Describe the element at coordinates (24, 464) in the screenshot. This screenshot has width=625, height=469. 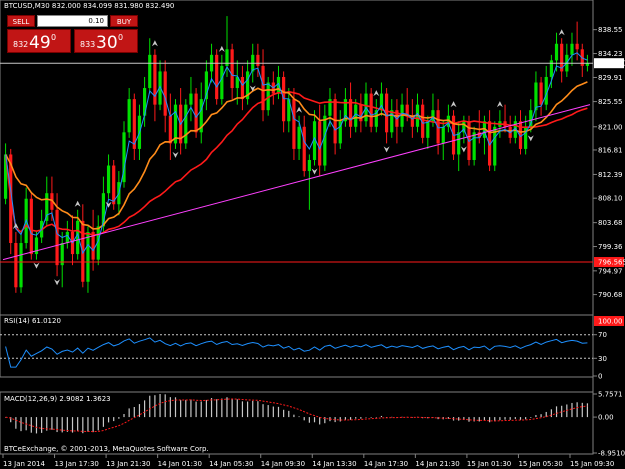
I see `time-tick-label: 13 Jan 2014` at that location.